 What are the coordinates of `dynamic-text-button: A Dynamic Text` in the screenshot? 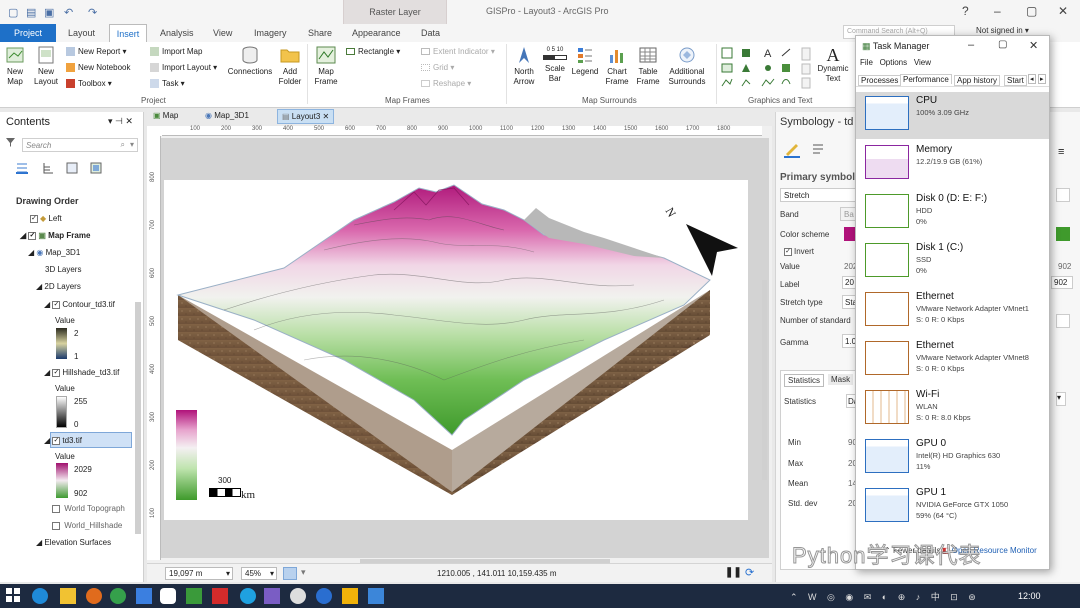 It's located at (833, 65).